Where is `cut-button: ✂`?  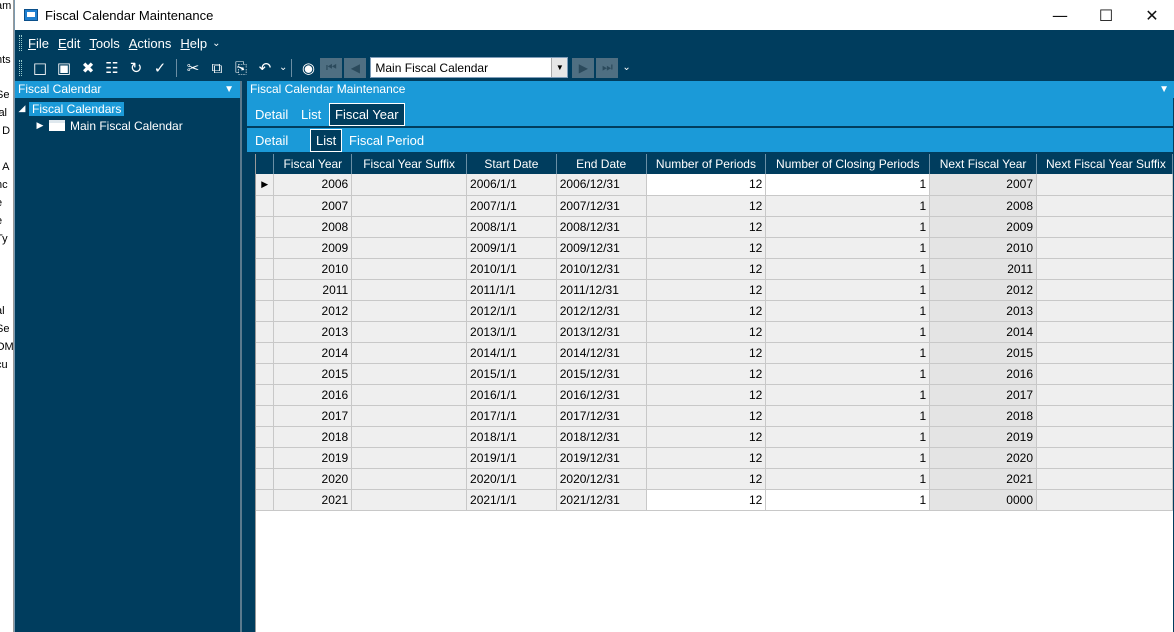
cut-button: ✂ is located at coordinates (193, 68).